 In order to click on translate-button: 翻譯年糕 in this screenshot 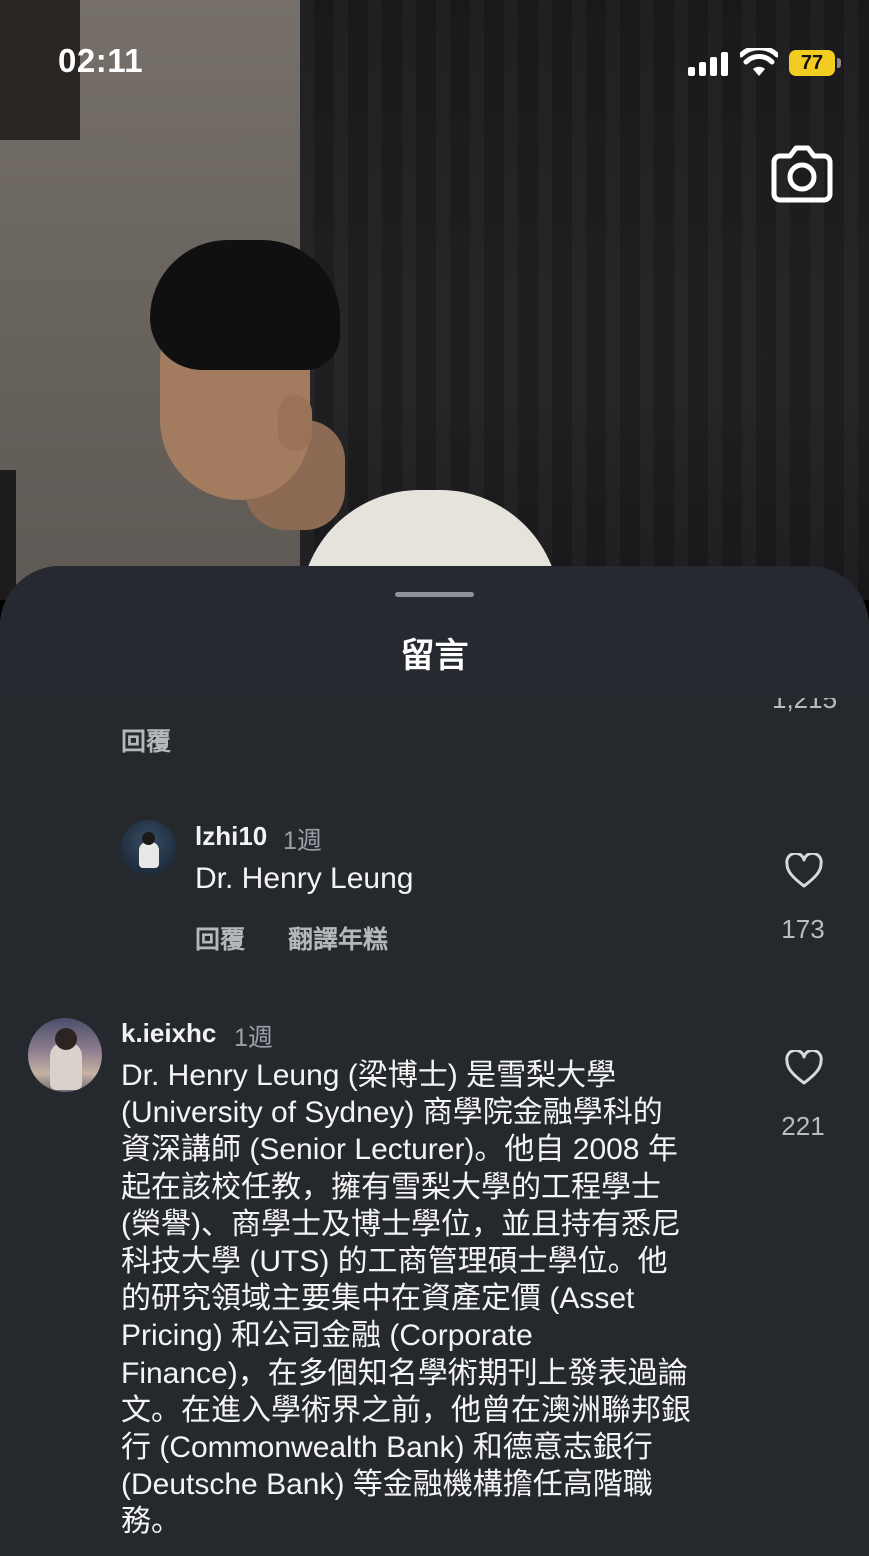, I will do `click(338, 938)`.